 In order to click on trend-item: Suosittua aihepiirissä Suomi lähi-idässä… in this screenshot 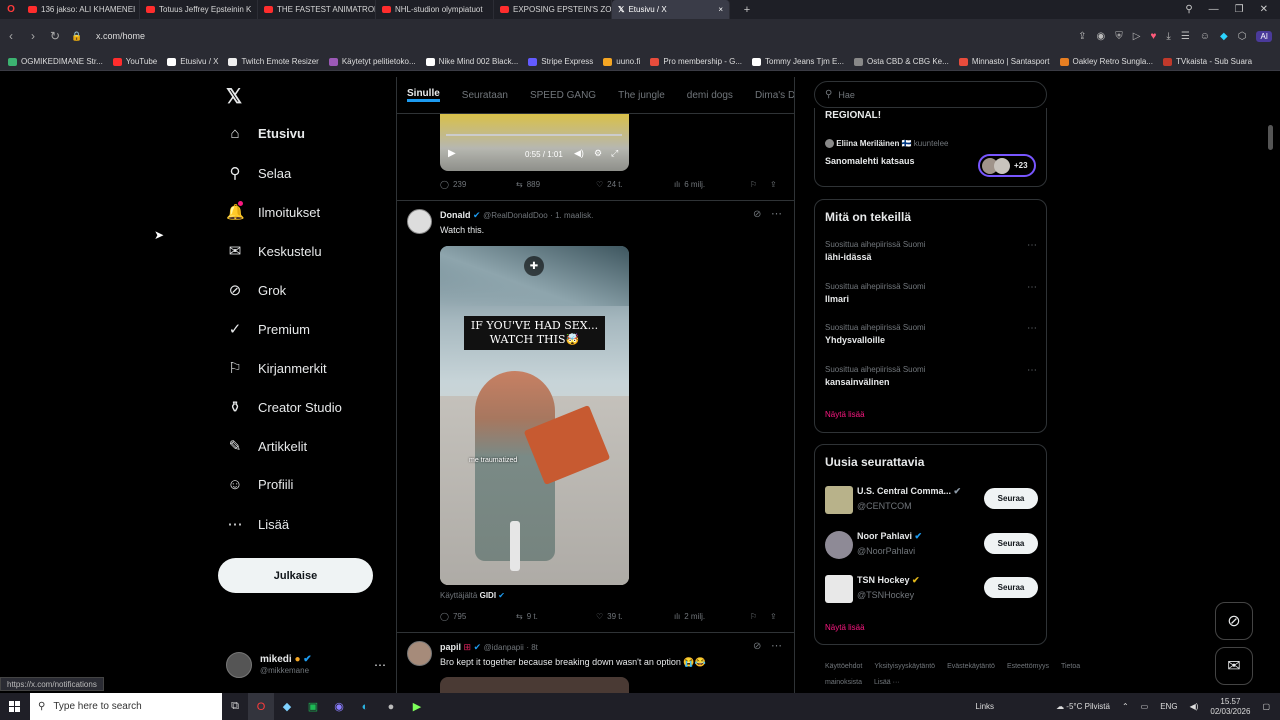, I will do `click(931, 256)`.